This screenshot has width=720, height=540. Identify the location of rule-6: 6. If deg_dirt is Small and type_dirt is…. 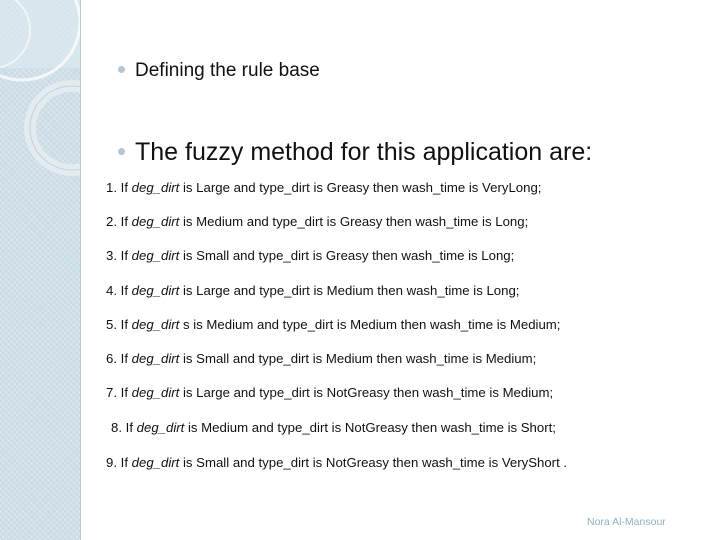
(321, 358).